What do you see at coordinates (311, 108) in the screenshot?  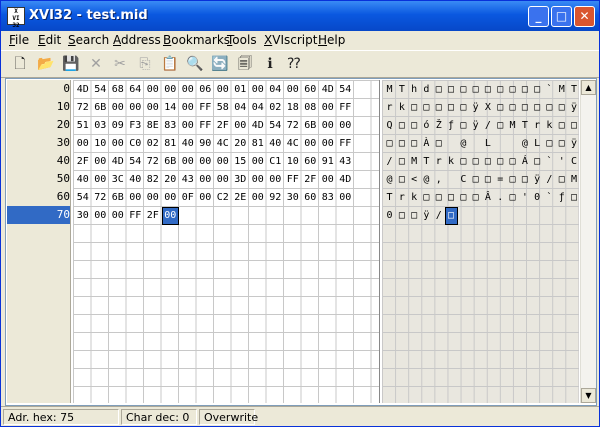 I see `hex-byte: 08` at bounding box center [311, 108].